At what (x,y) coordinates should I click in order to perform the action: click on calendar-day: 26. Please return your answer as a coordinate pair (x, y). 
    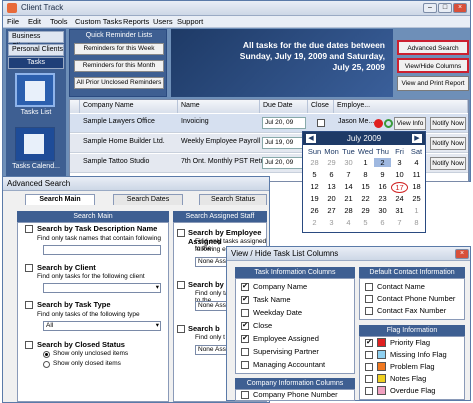
    Looking at the image, I should click on (314, 210).